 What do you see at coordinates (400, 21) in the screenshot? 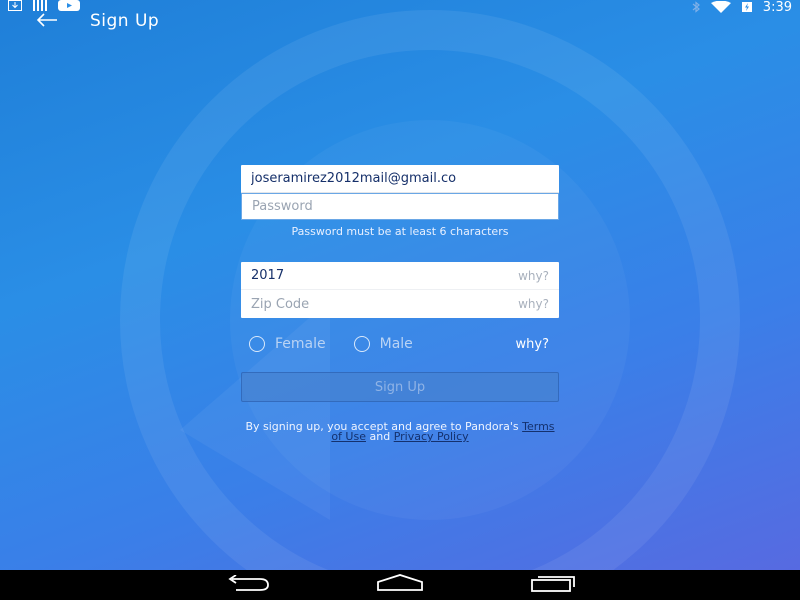
I see `app-bar: Sign Up` at bounding box center [400, 21].